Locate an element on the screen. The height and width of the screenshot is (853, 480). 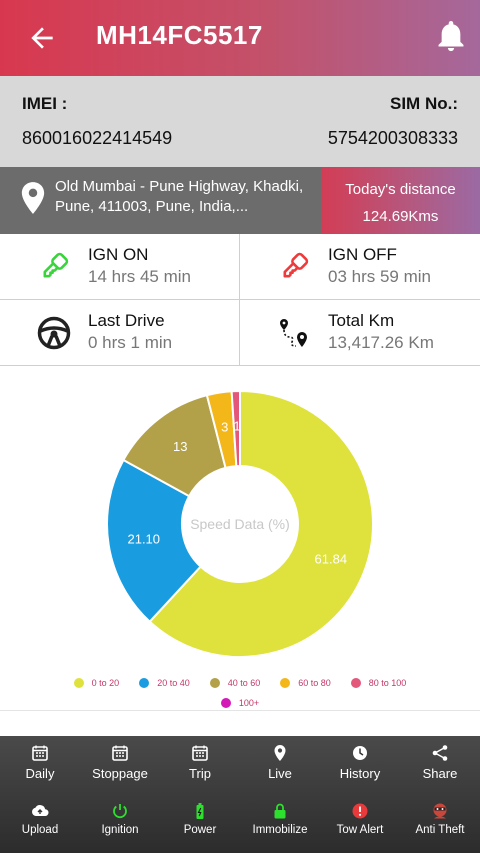
nav-label: Upload is located at coordinates (40, 830).